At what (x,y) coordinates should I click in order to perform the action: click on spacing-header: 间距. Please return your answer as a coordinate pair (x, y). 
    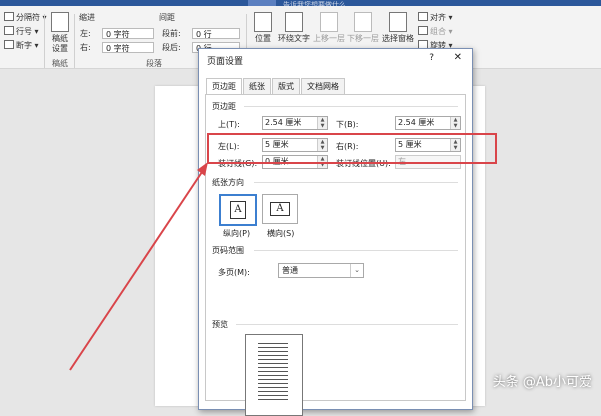
    Looking at the image, I should click on (167, 17).